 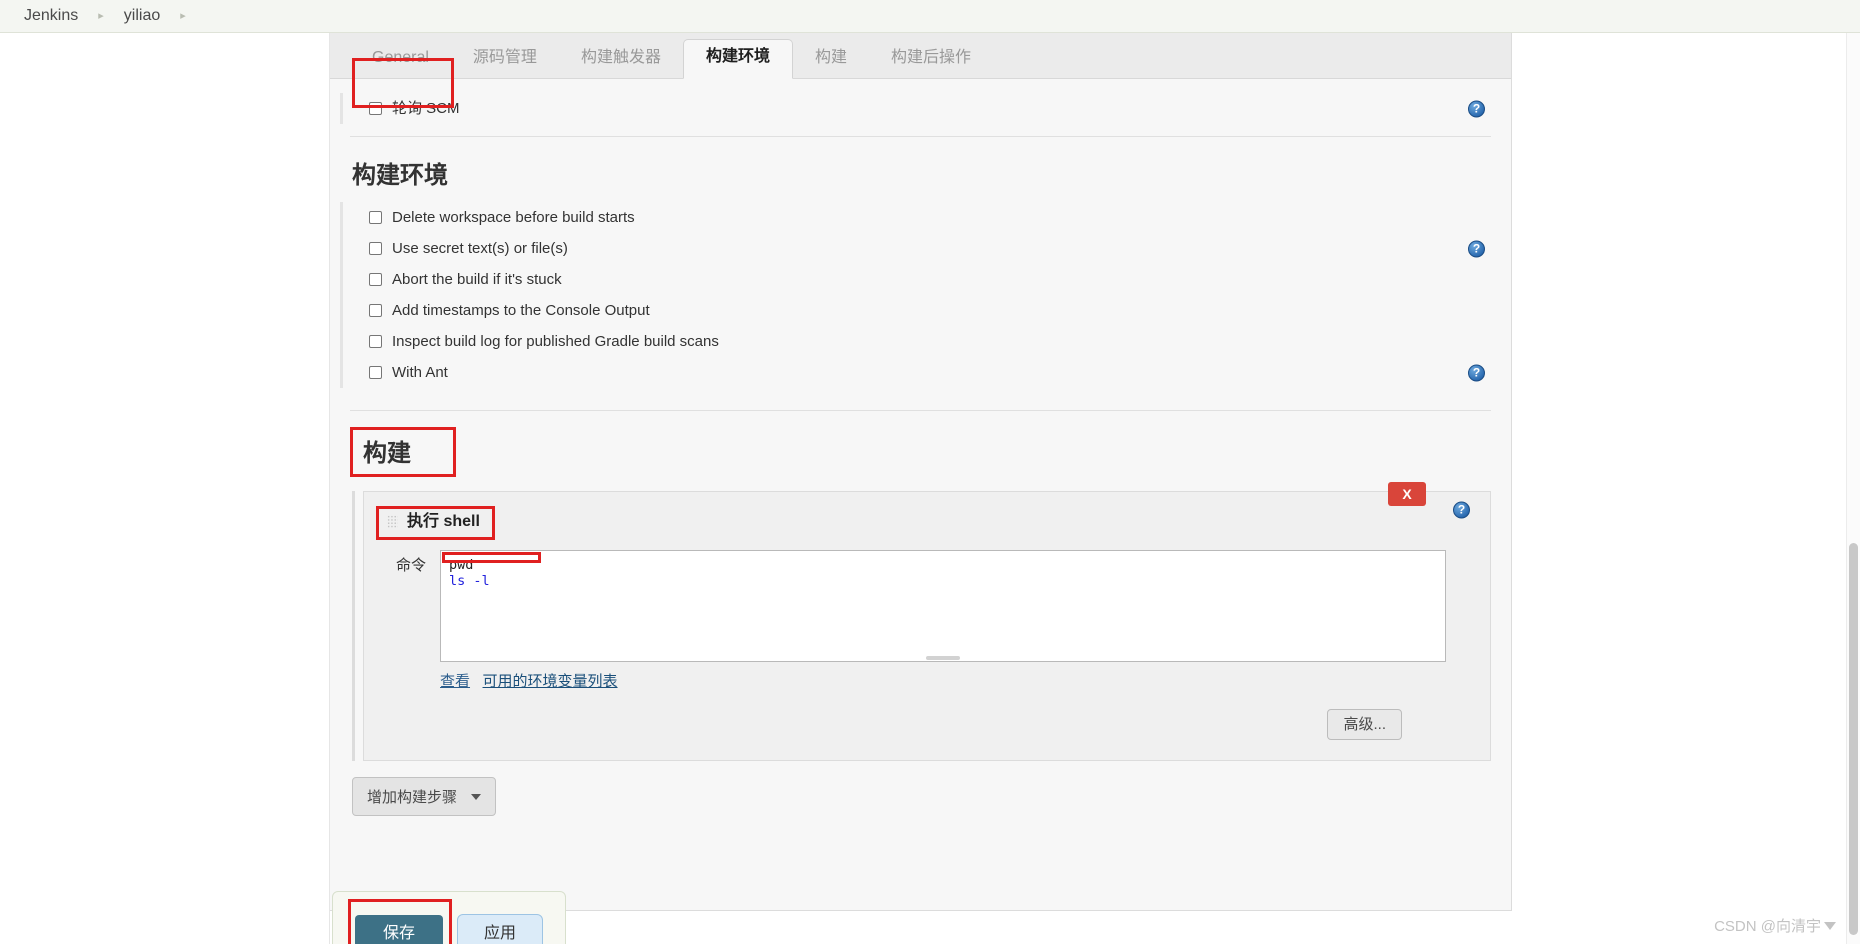 What do you see at coordinates (943, 680) in the screenshot?
I see `env-variables-row: 查看 可用的环境变量列表` at bounding box center [943, 680].